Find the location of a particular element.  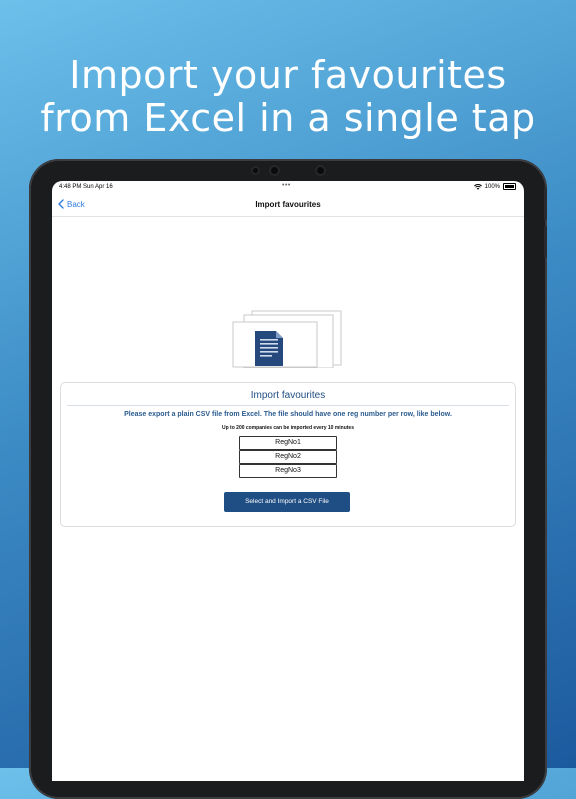

status-bar: 4:48 PM Sun Apr 16 ••• 100% is located at coordinates (288, 187).